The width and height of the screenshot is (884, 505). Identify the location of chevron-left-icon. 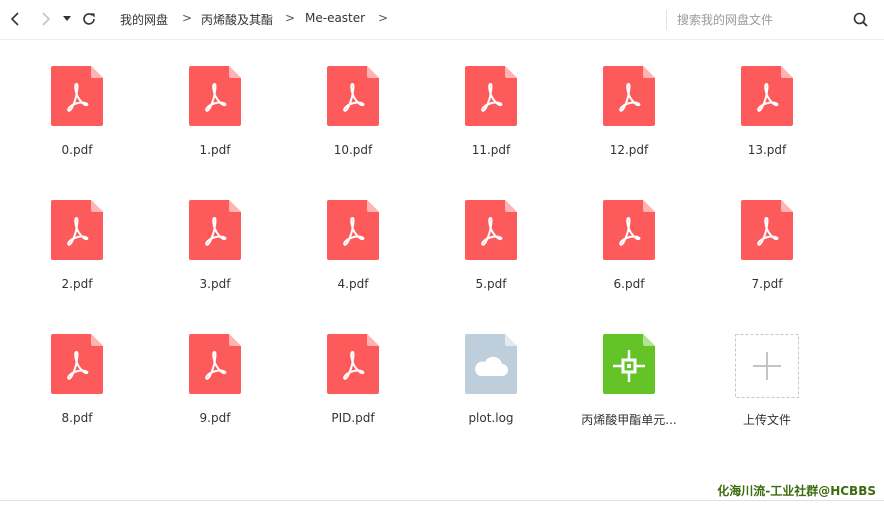
(14, 19).